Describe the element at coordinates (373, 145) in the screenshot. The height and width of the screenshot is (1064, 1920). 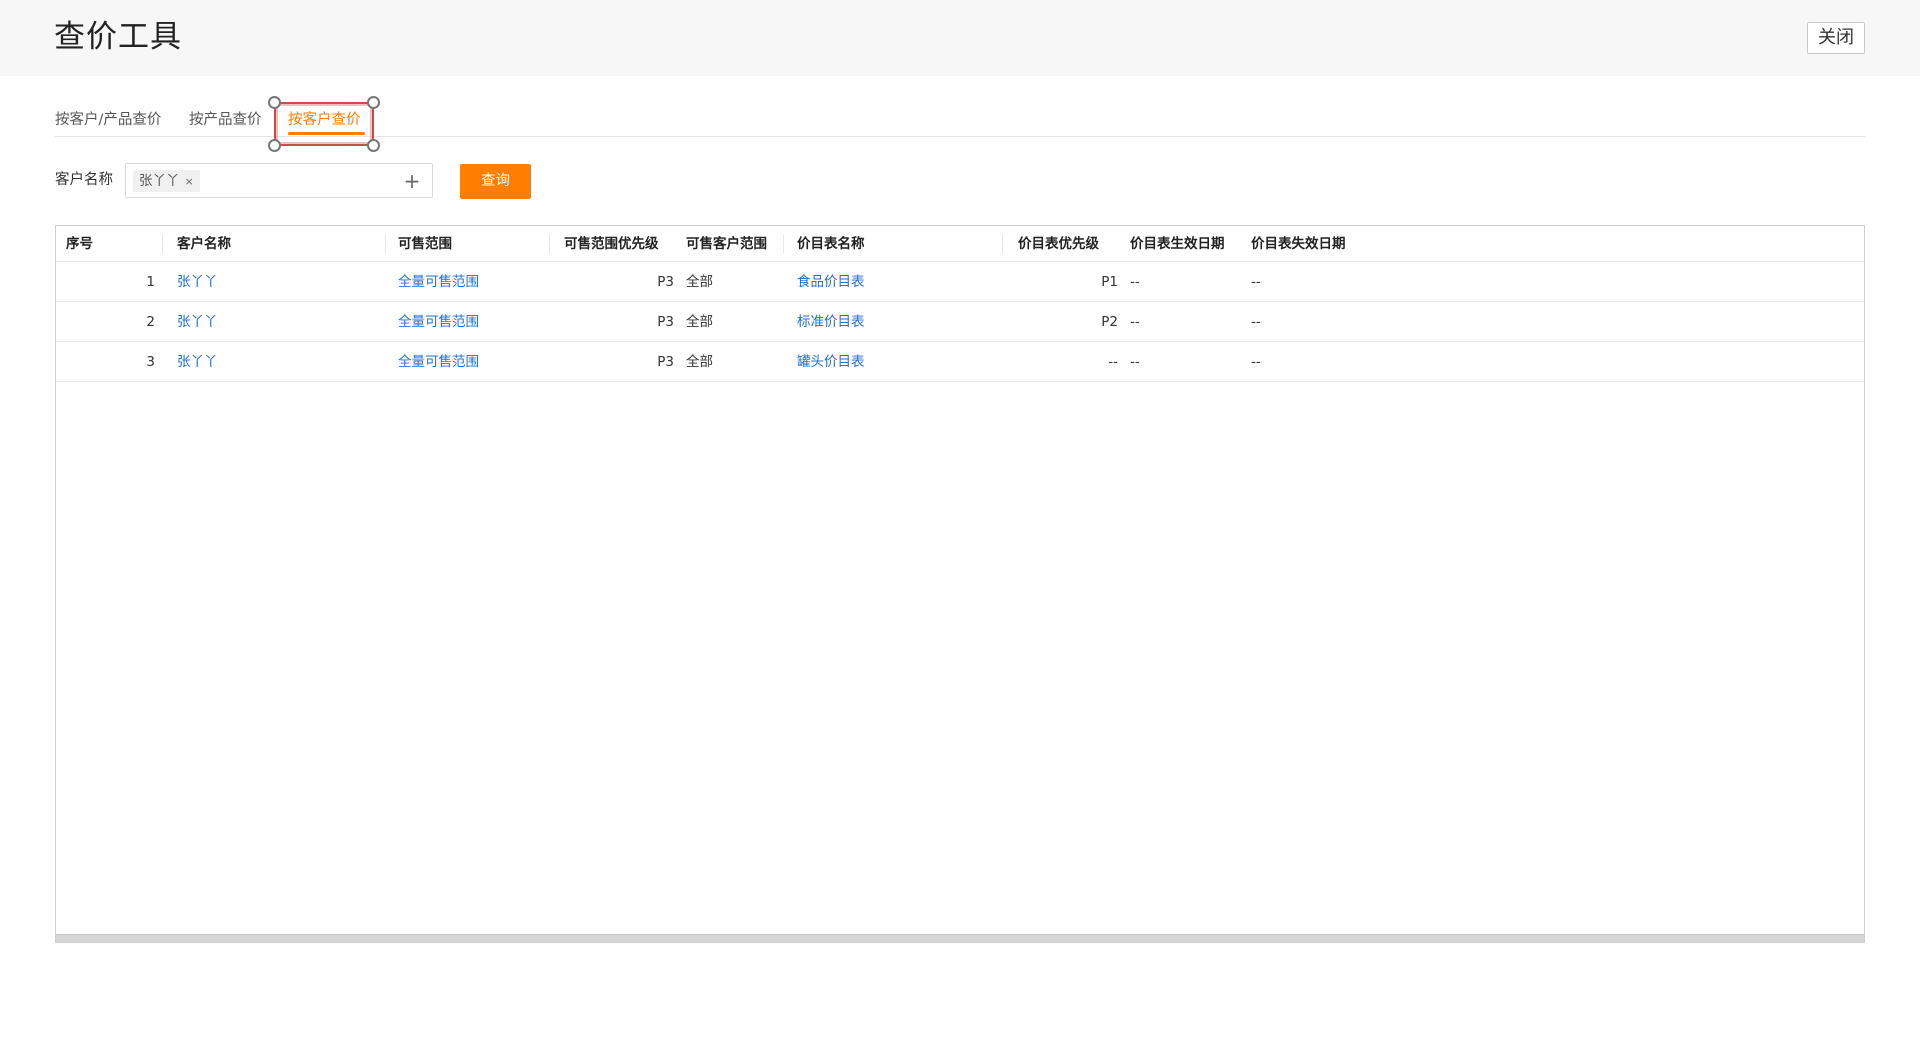
I see `resize-handle-bottom-right` at that location.